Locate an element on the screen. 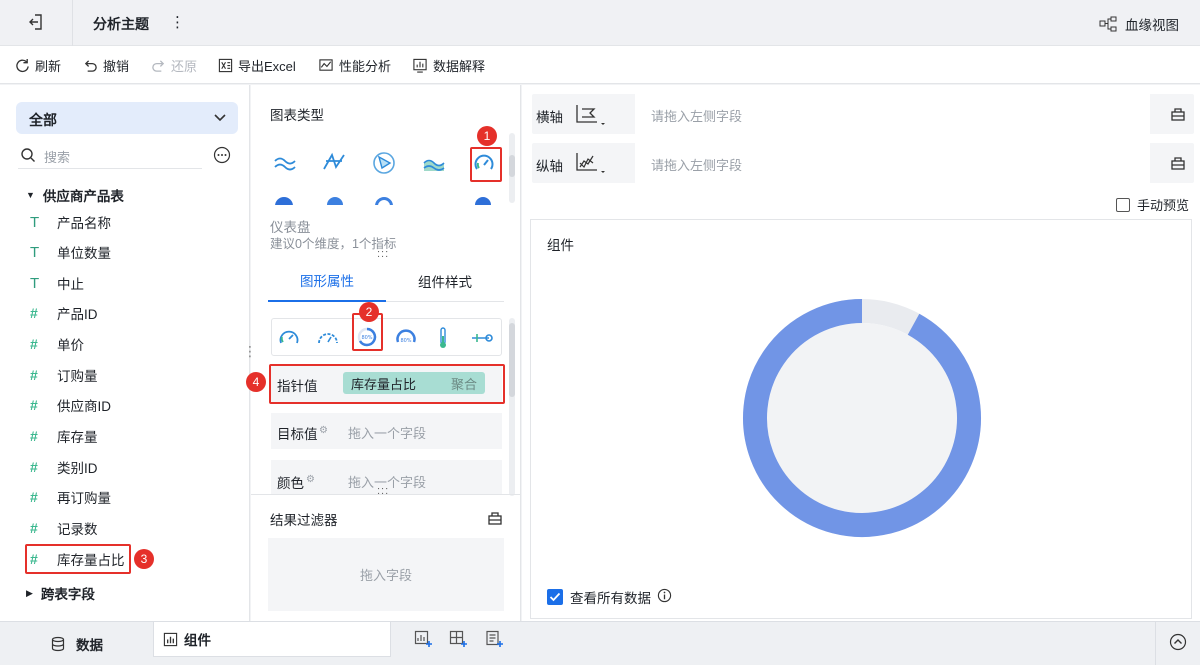 The image size is (1200, 665). manual-preview-toggle: 手动预览 is located at coordinates (1152, 204).